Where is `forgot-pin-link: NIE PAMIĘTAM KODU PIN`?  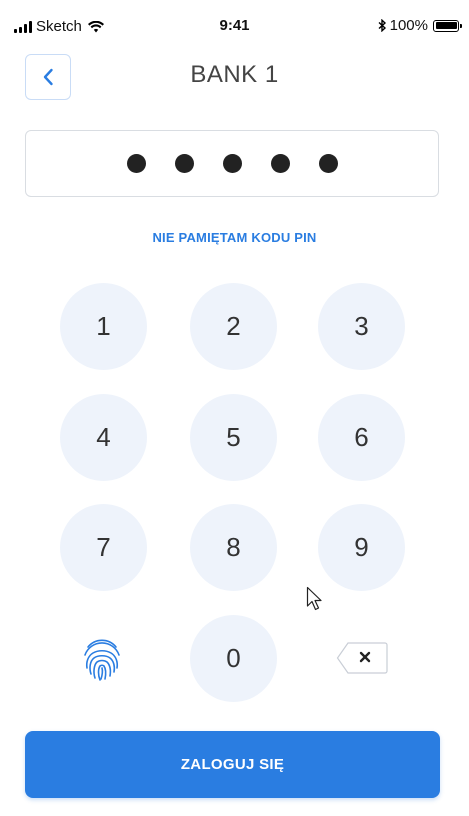 forgot-pin-link: NIE PAMIĘTAM KODU PIN is located at coordinates (234, 237).